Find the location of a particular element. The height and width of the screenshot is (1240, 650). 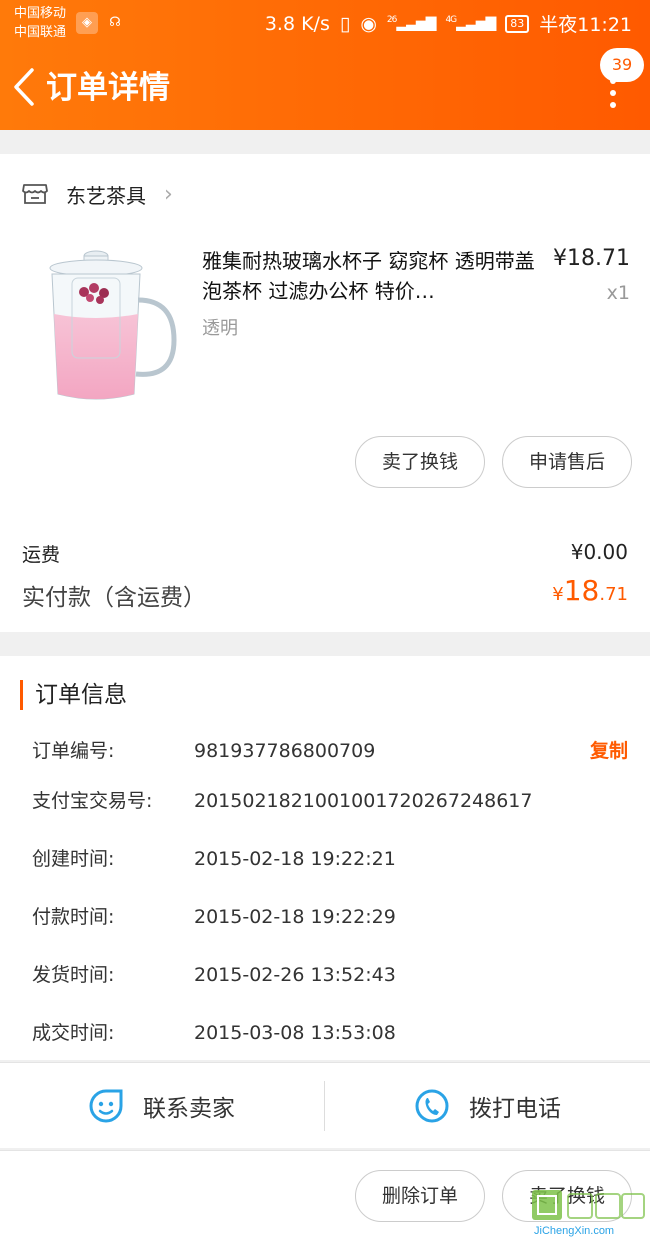

app-header: 订单详情 39 is located at coordinates (325, 89).